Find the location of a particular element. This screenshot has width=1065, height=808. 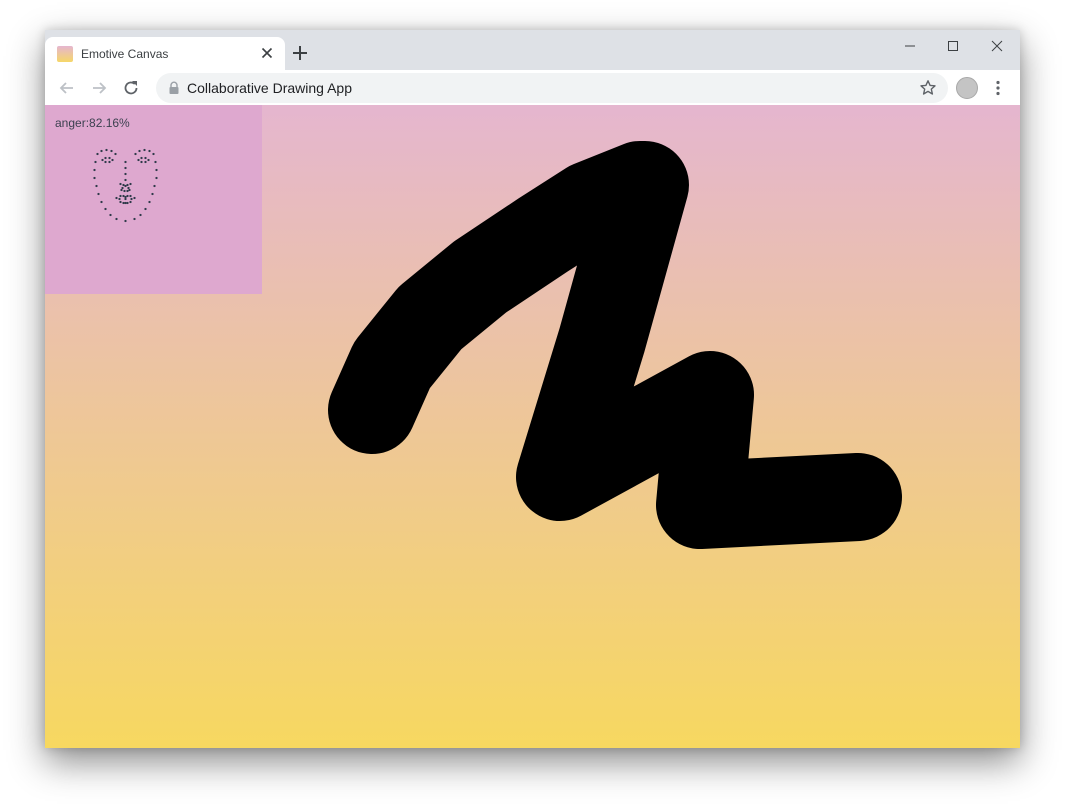

tab-strip: Emotive Canvas is located at coordinates (532, 50).